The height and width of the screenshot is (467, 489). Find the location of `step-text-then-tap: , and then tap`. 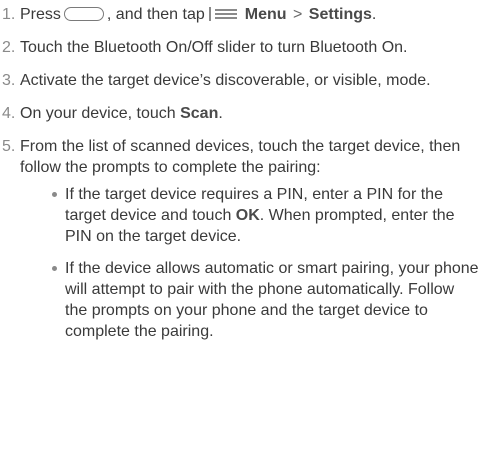

step-text-then-tap: , and then tap is located at coordinates (155, 14).